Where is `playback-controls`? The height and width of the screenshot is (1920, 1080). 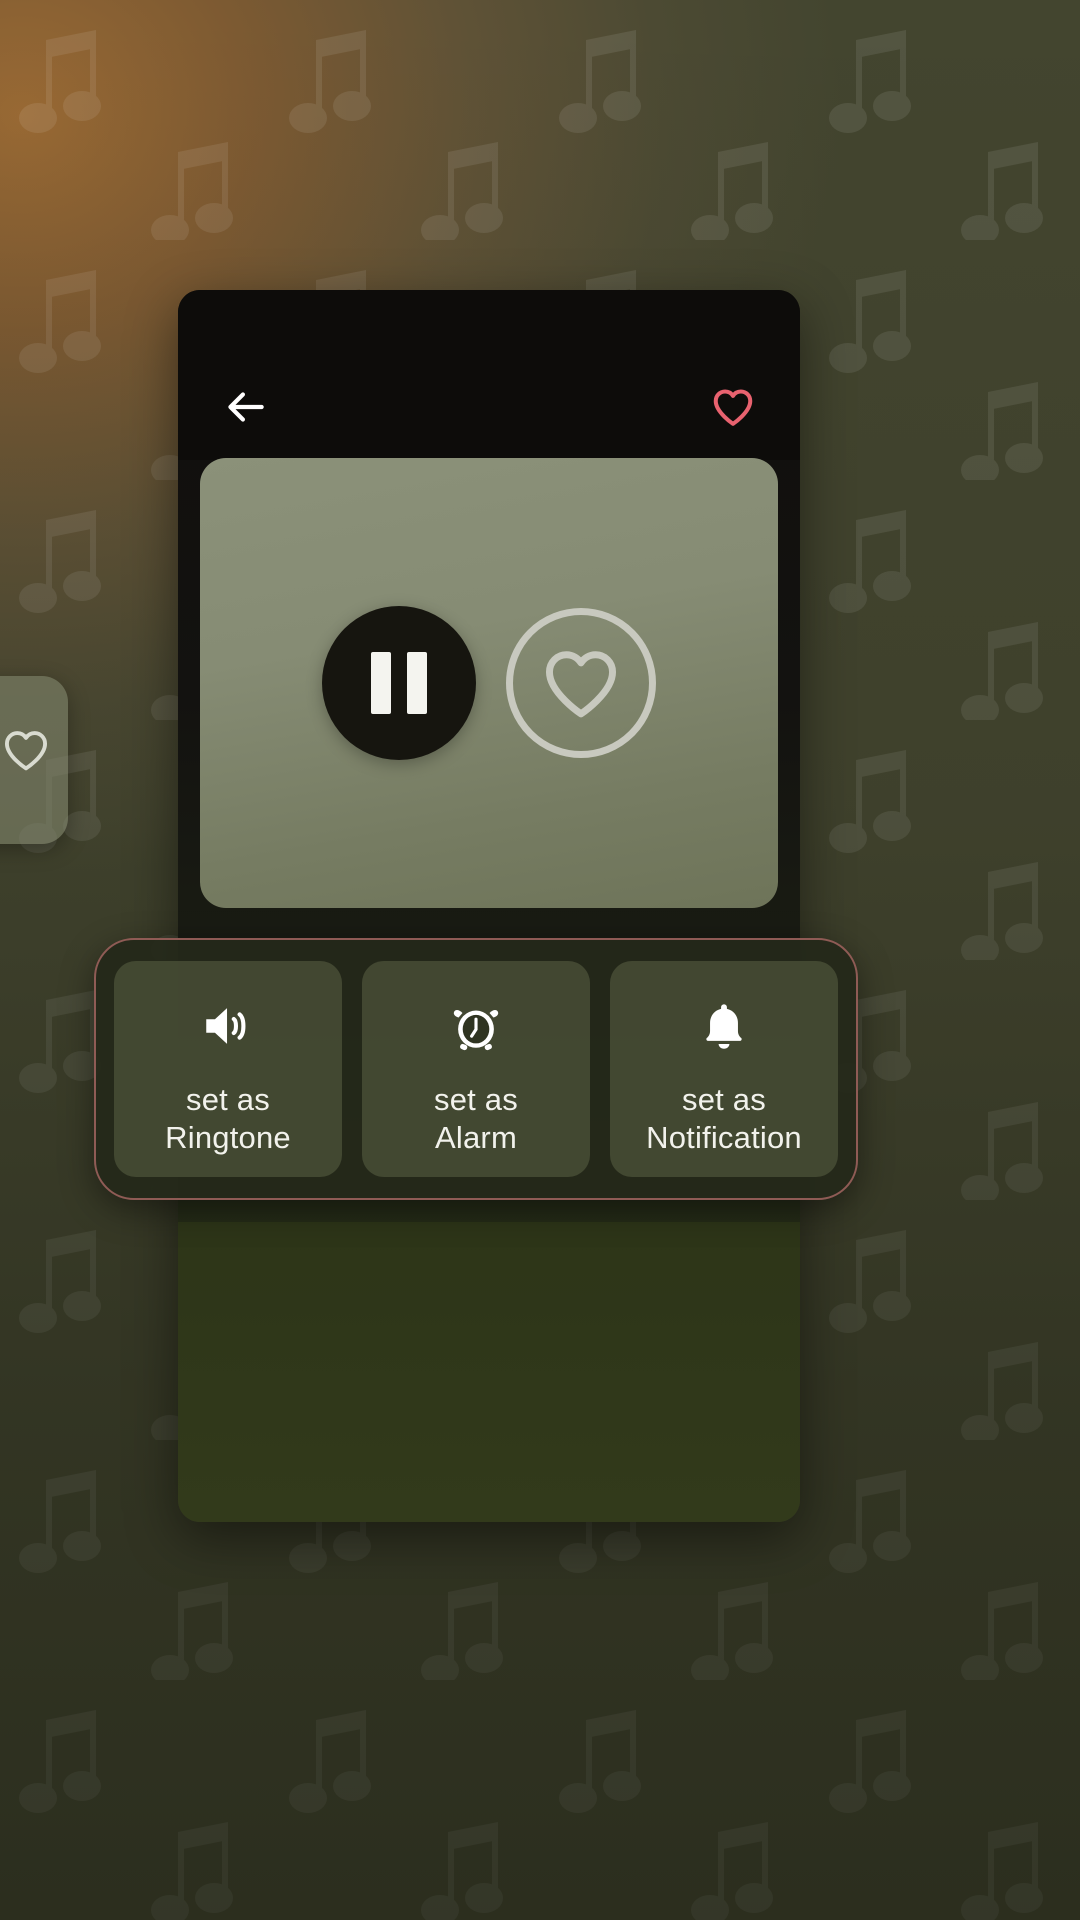
playback-controls is located at coordinates (489, 683).